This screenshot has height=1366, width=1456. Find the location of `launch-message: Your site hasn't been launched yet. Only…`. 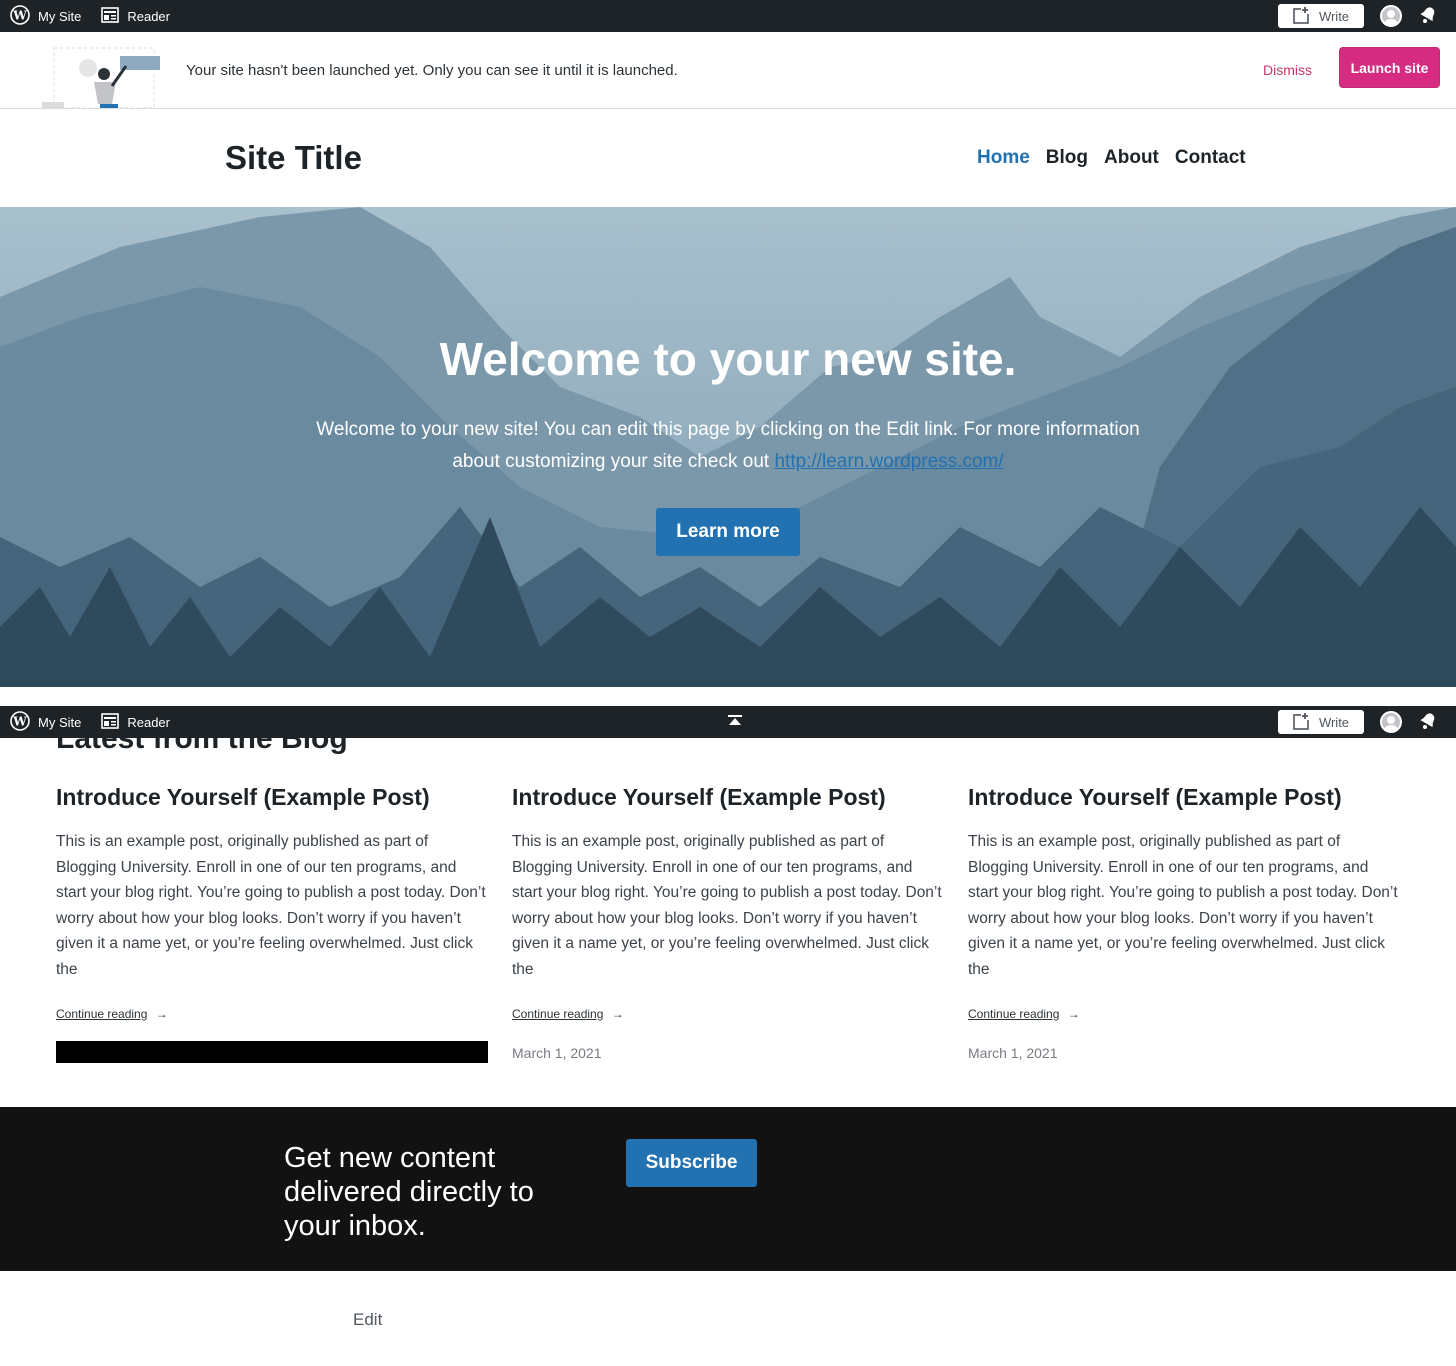

launch-message: Your site hasn't been launched yet. Only… is located at coordinates (432, 70).